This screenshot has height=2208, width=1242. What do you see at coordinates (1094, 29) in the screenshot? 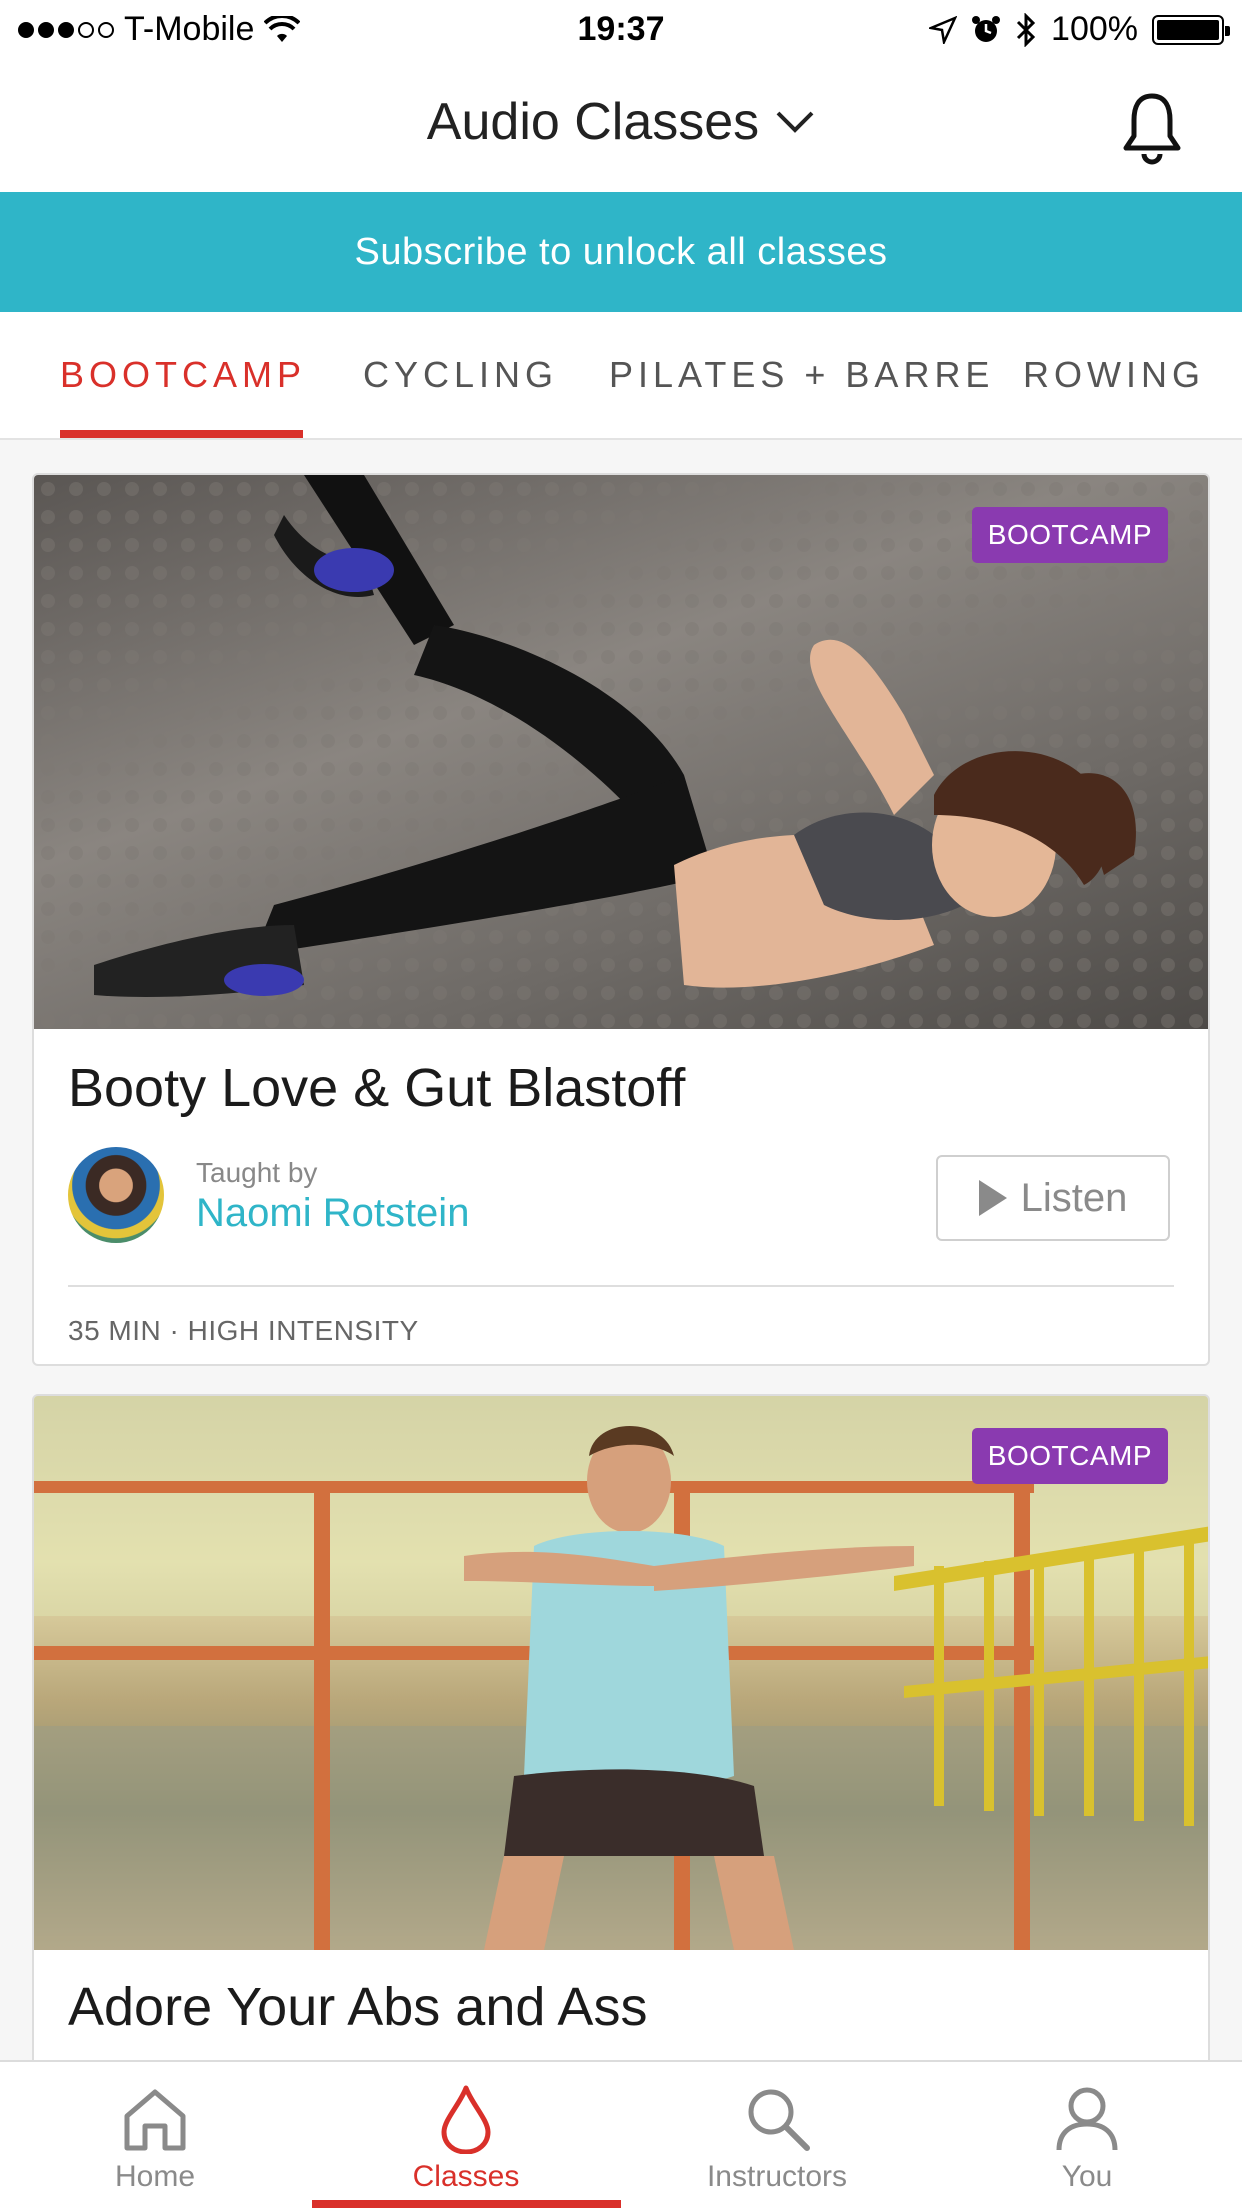
I see `battery-percent: 100%` at bounding box center [1094, 29].